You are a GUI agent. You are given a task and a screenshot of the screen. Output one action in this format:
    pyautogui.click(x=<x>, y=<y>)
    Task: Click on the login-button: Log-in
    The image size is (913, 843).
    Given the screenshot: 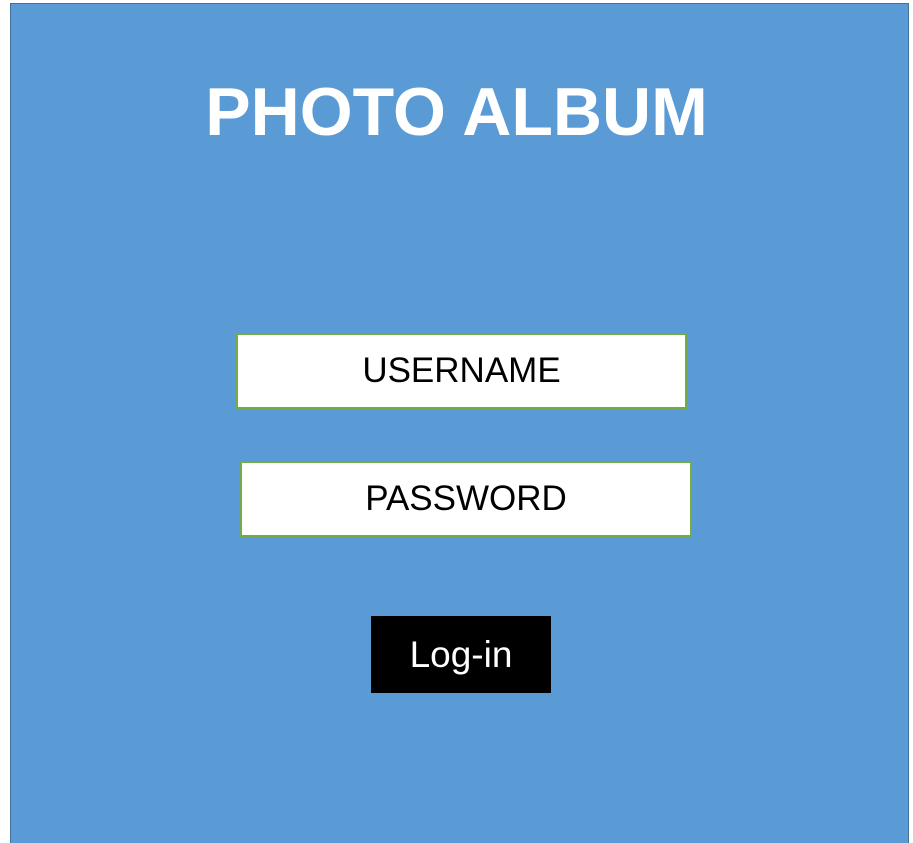 What is the action you would take?
    pyautogui.click(x=461, y=654)
    